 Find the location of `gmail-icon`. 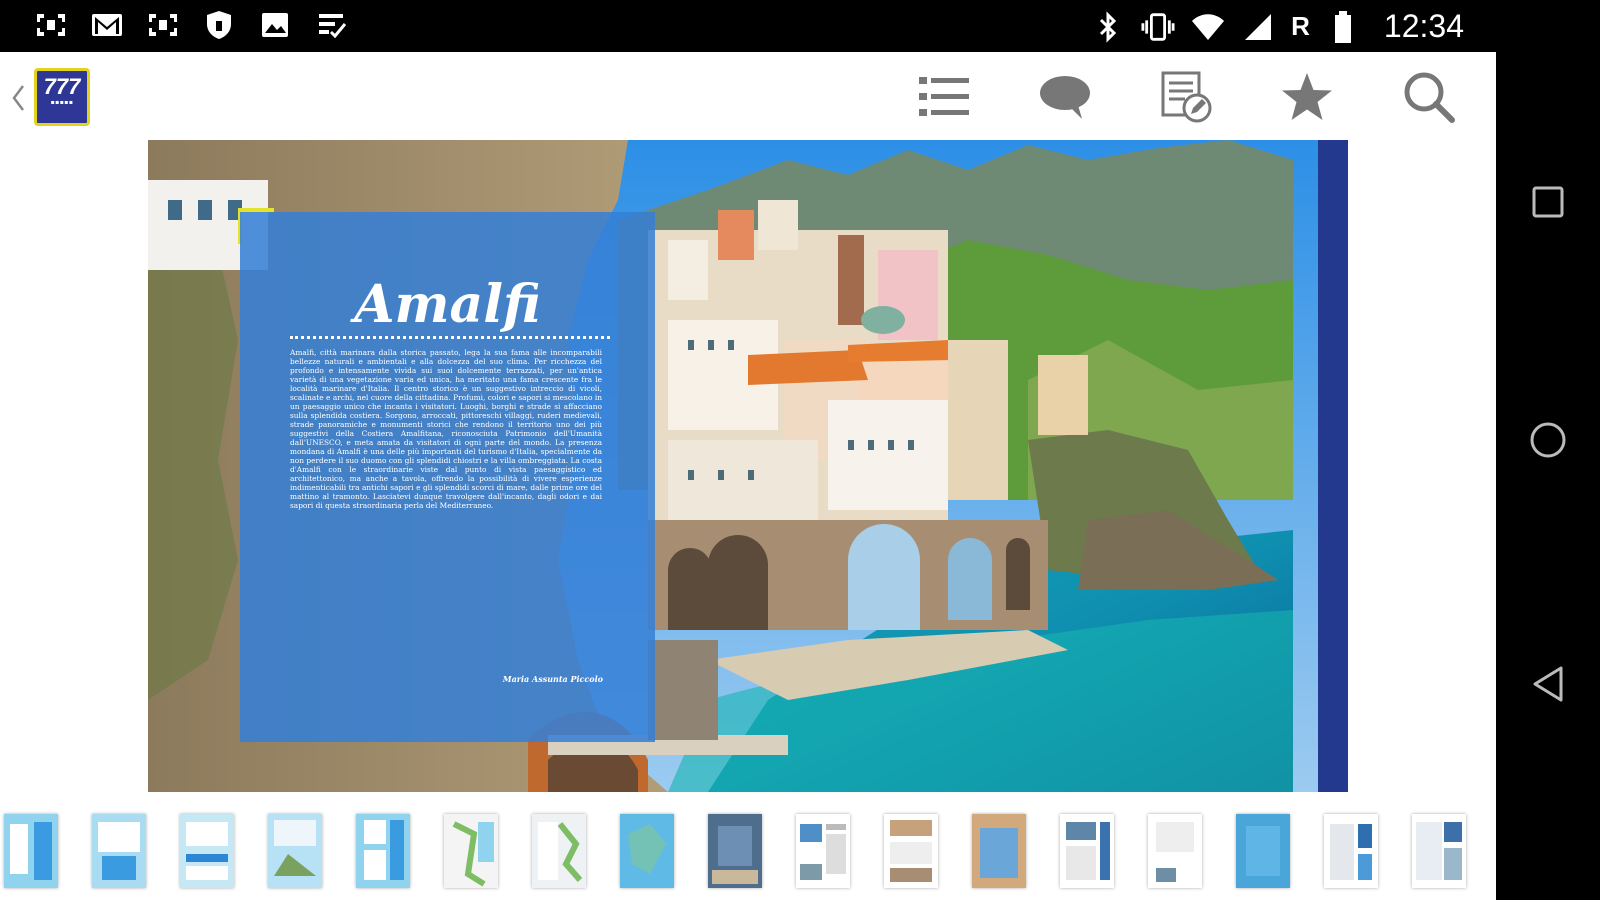

gmail-icon is located at coordinates (107, 25).